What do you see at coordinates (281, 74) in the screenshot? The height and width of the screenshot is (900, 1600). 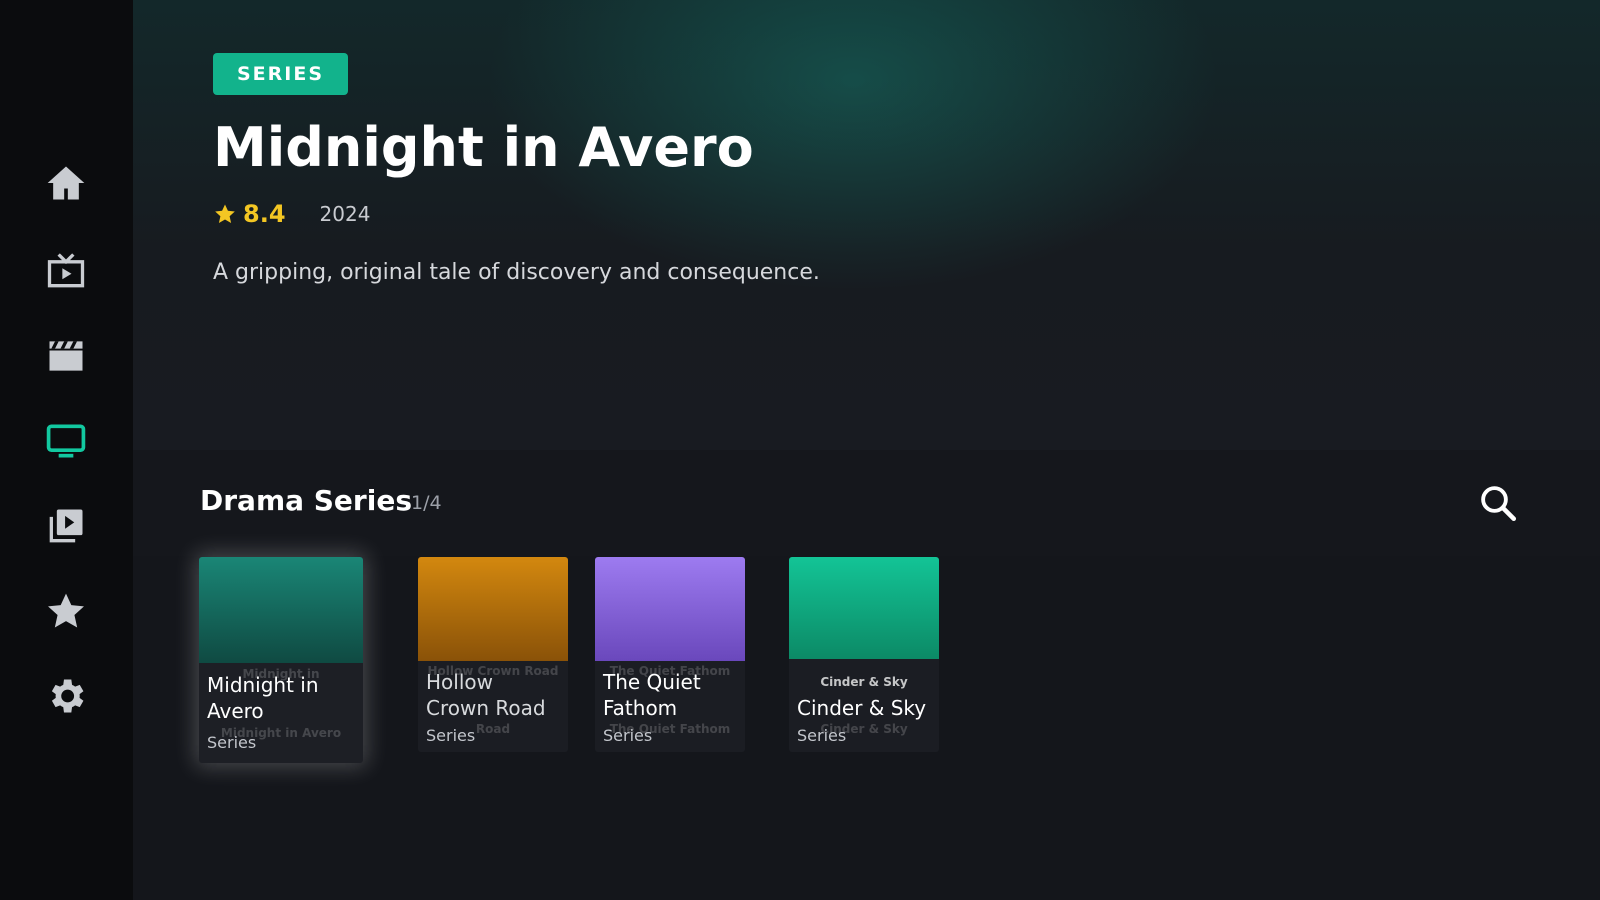 I see `content-type-badge: SERIES` at bounding box center [281, 74].